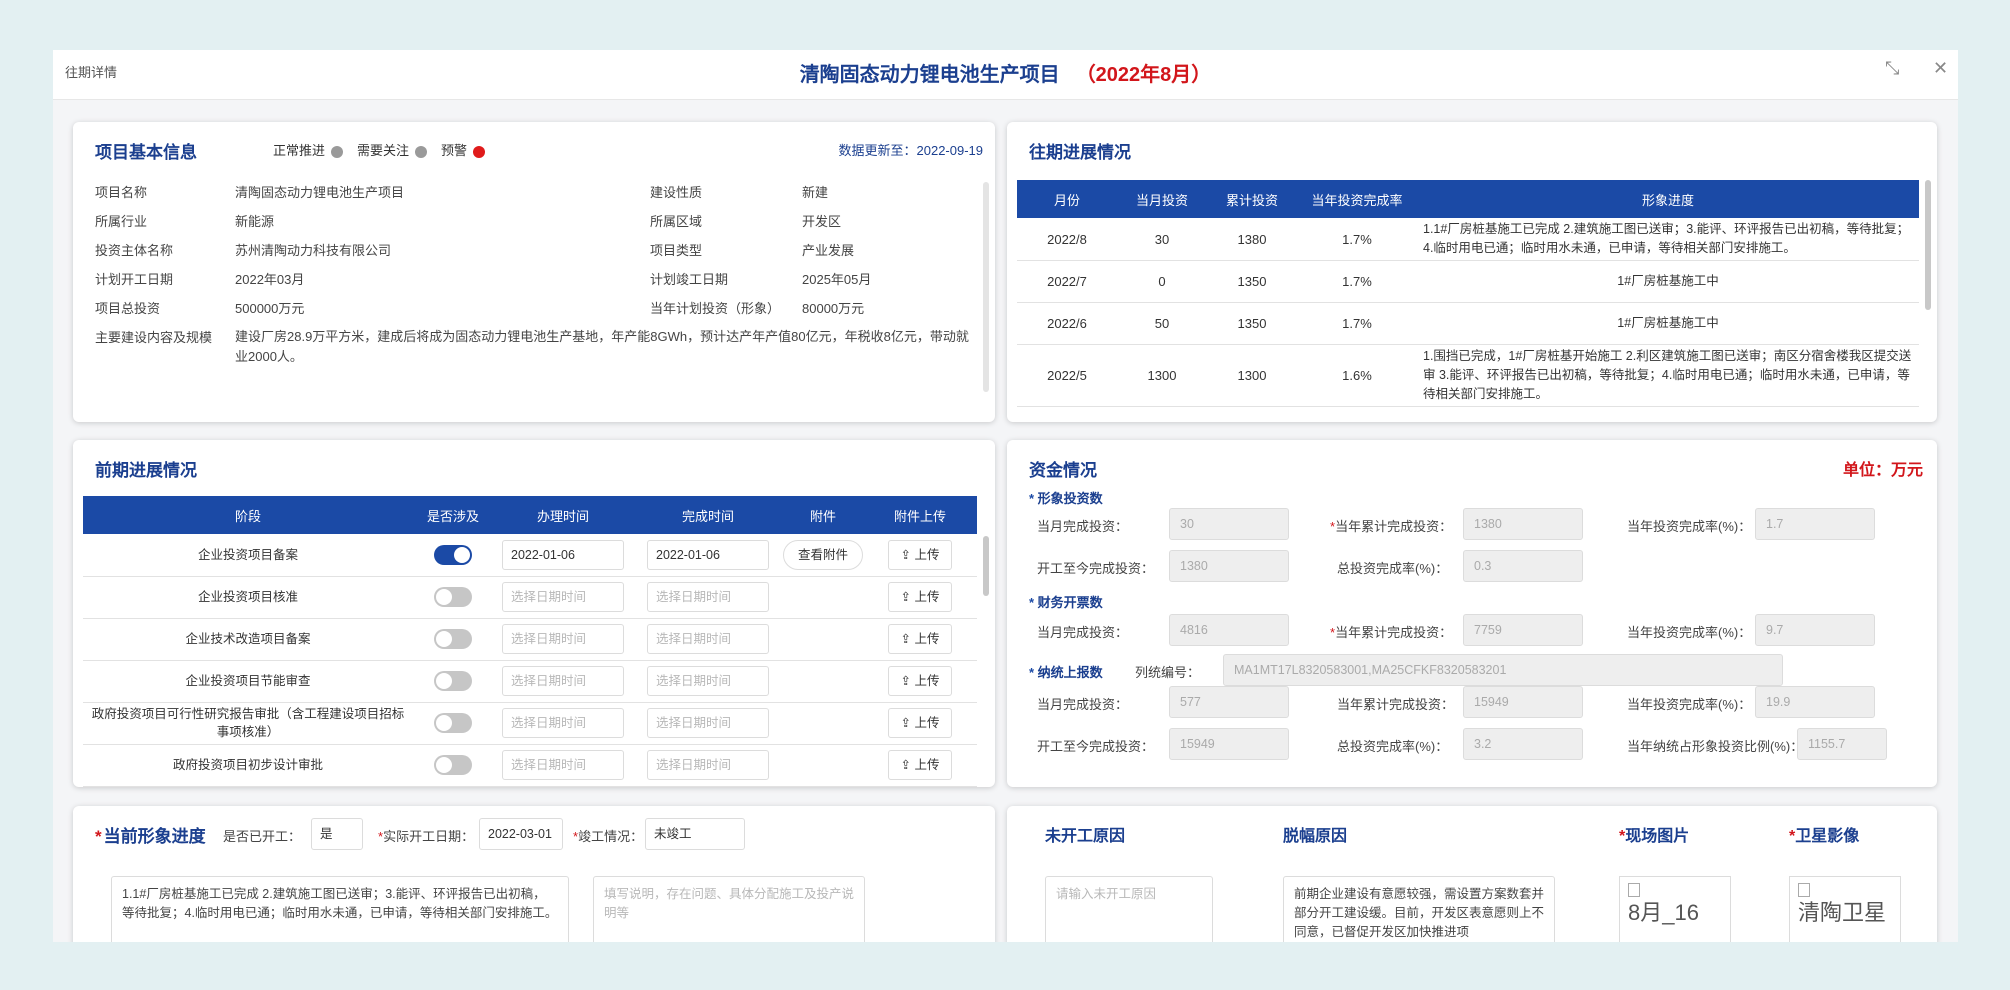 The image size is (2010, 990). I want to click on finance-cur-input: 4816, so click(1229, 630).